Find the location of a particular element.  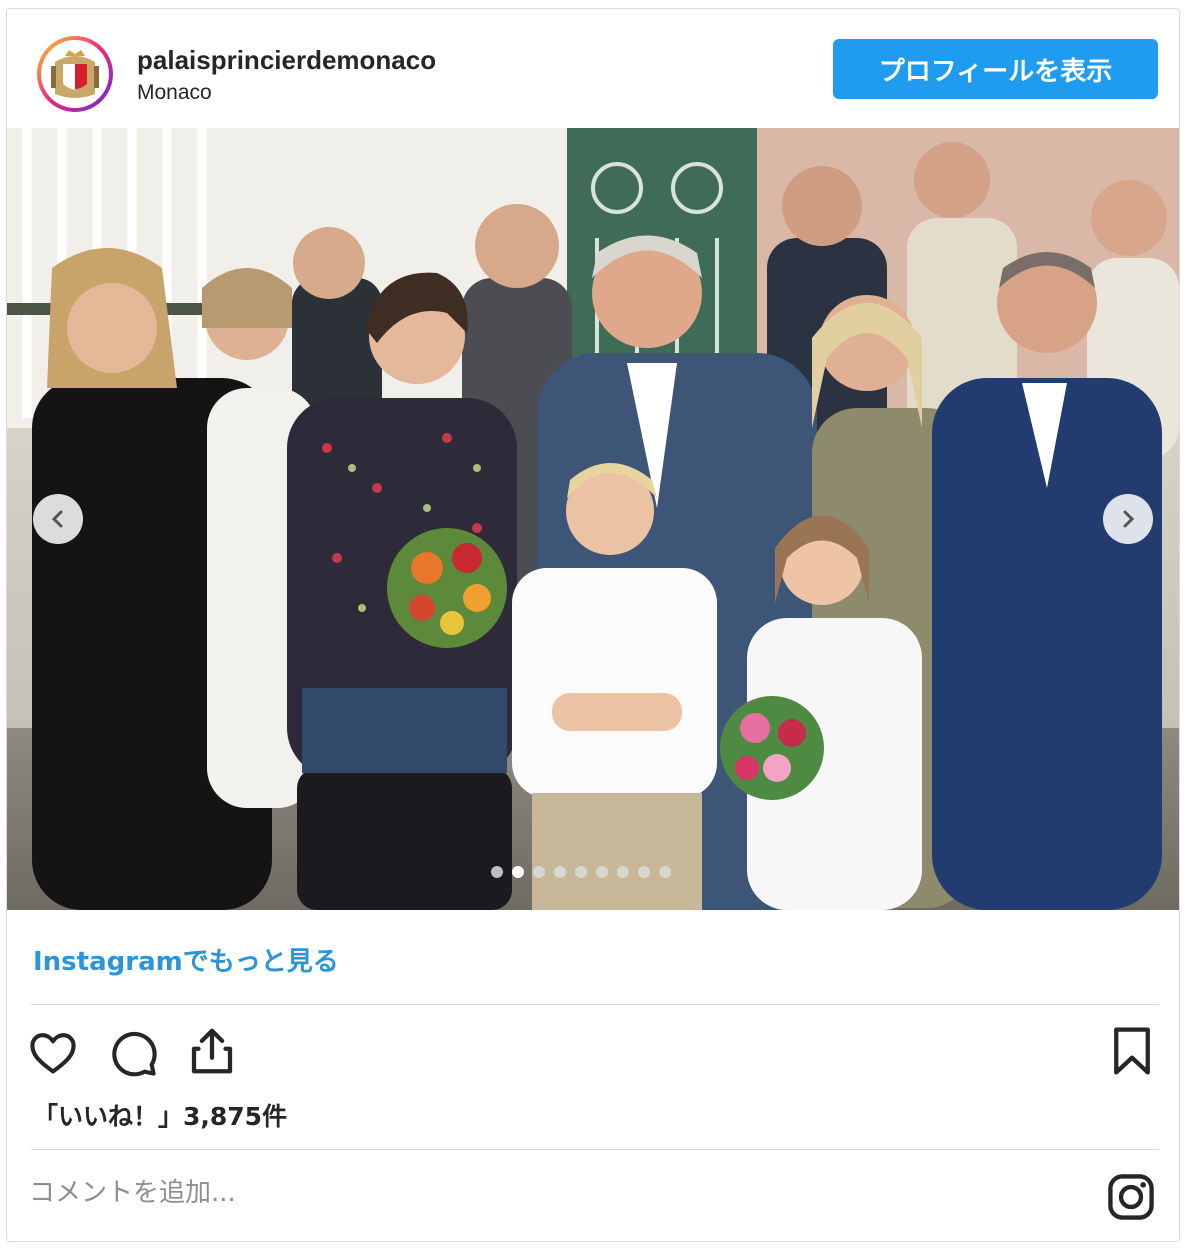

profile-avatar is located at coordinates (75, 74).